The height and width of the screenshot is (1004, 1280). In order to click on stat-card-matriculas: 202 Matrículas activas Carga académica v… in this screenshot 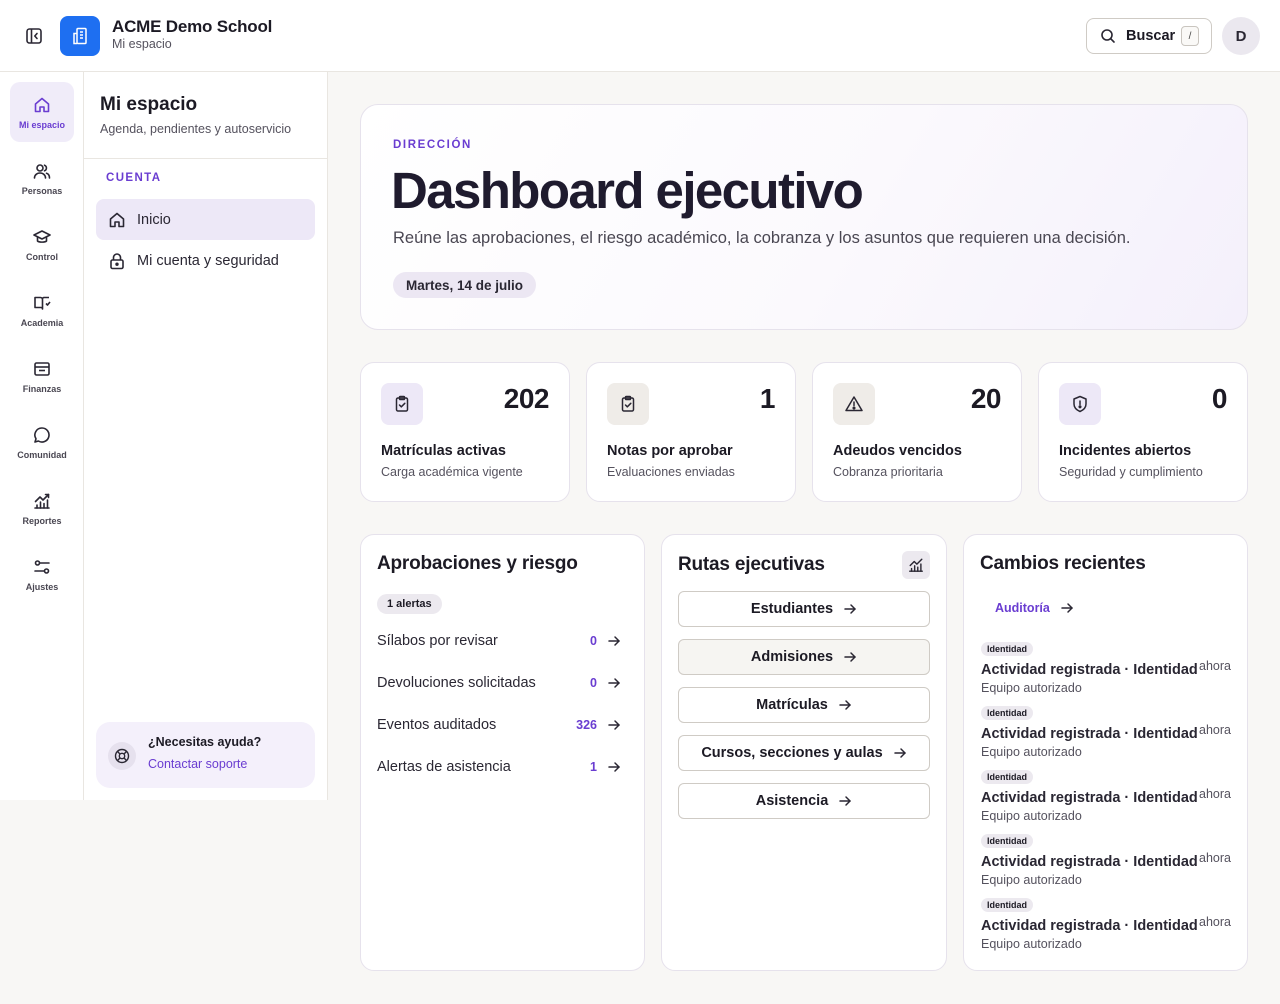, I will do `click(465, 432)`.